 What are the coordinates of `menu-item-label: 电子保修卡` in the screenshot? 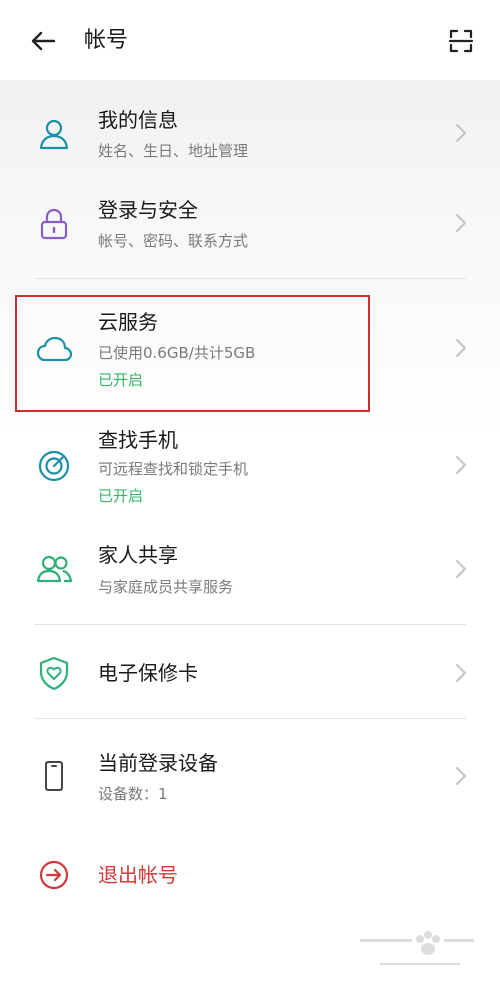 It's located at (148, 673).